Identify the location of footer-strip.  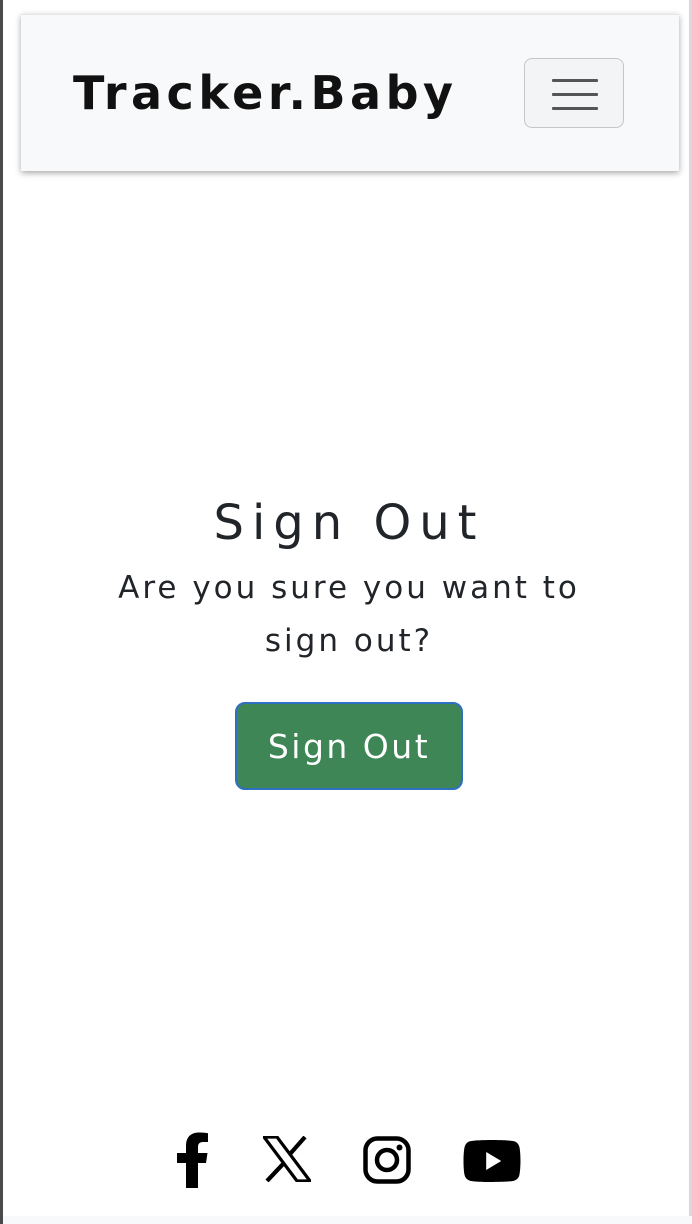
(347, 1220).